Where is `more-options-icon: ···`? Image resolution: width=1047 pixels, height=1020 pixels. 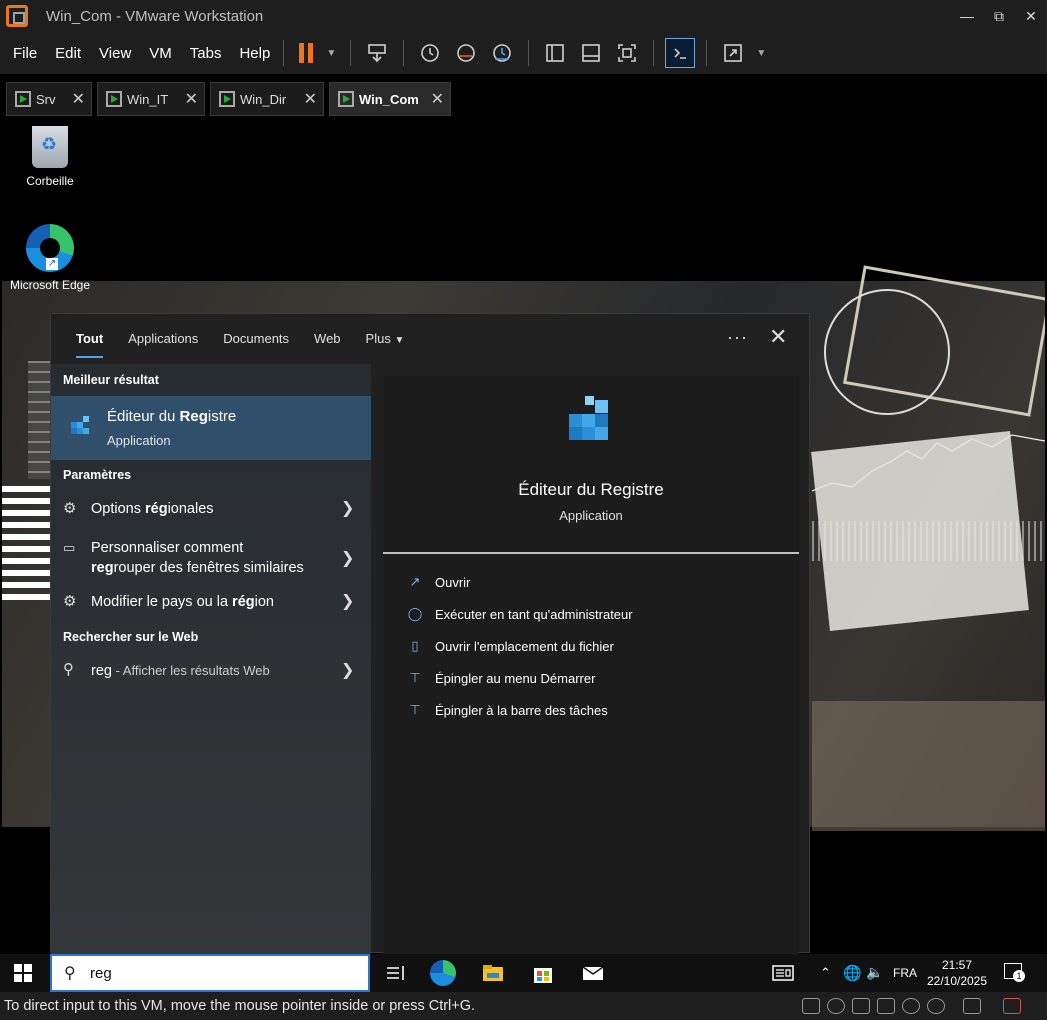 more-options-icon: ··· is located at coordinates (737, 337).